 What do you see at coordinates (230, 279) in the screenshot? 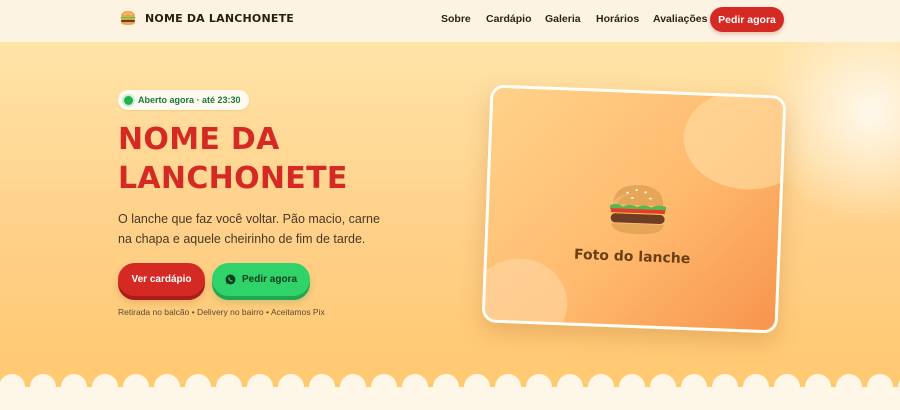
I see `whatsapp-icon` at bounding box center [230, 279].